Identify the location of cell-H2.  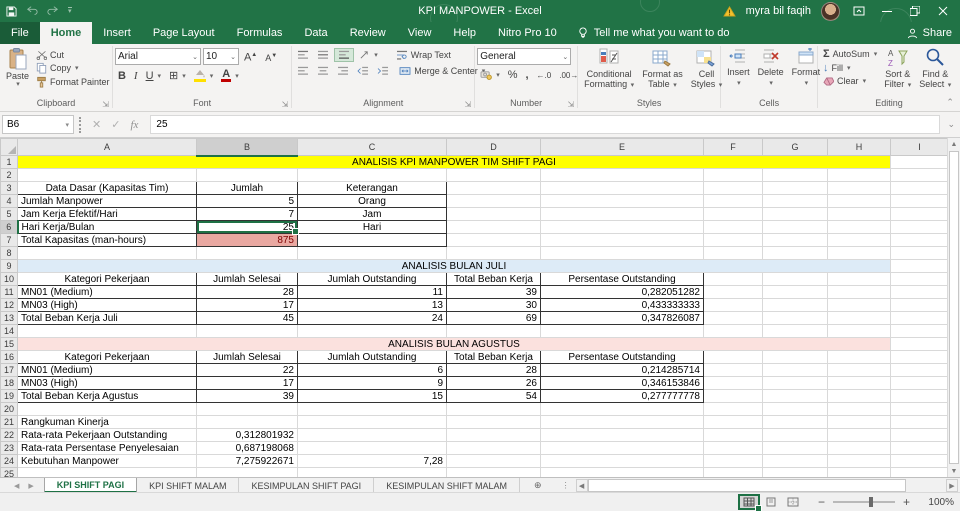
(859, 175).